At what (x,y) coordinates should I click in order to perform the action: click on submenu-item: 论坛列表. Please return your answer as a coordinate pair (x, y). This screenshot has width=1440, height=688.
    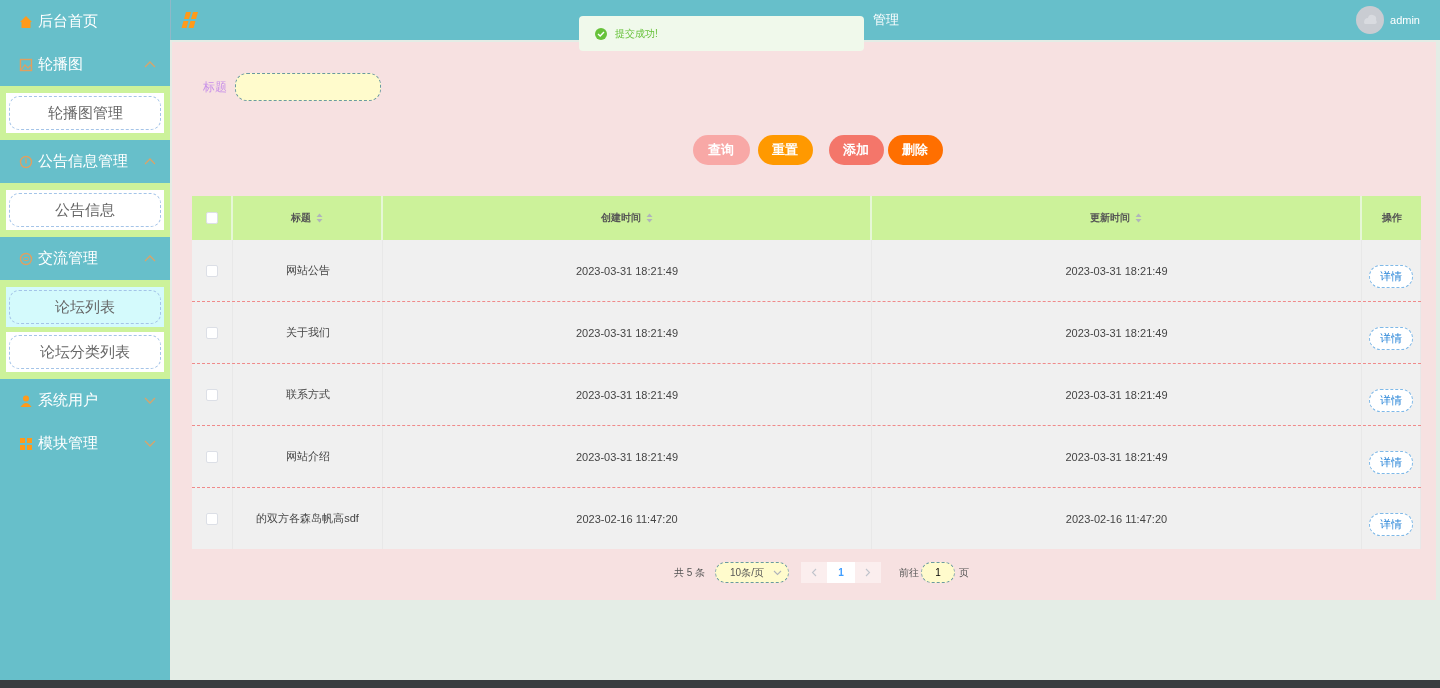
    Looking at the image, I should click on (85, 307).